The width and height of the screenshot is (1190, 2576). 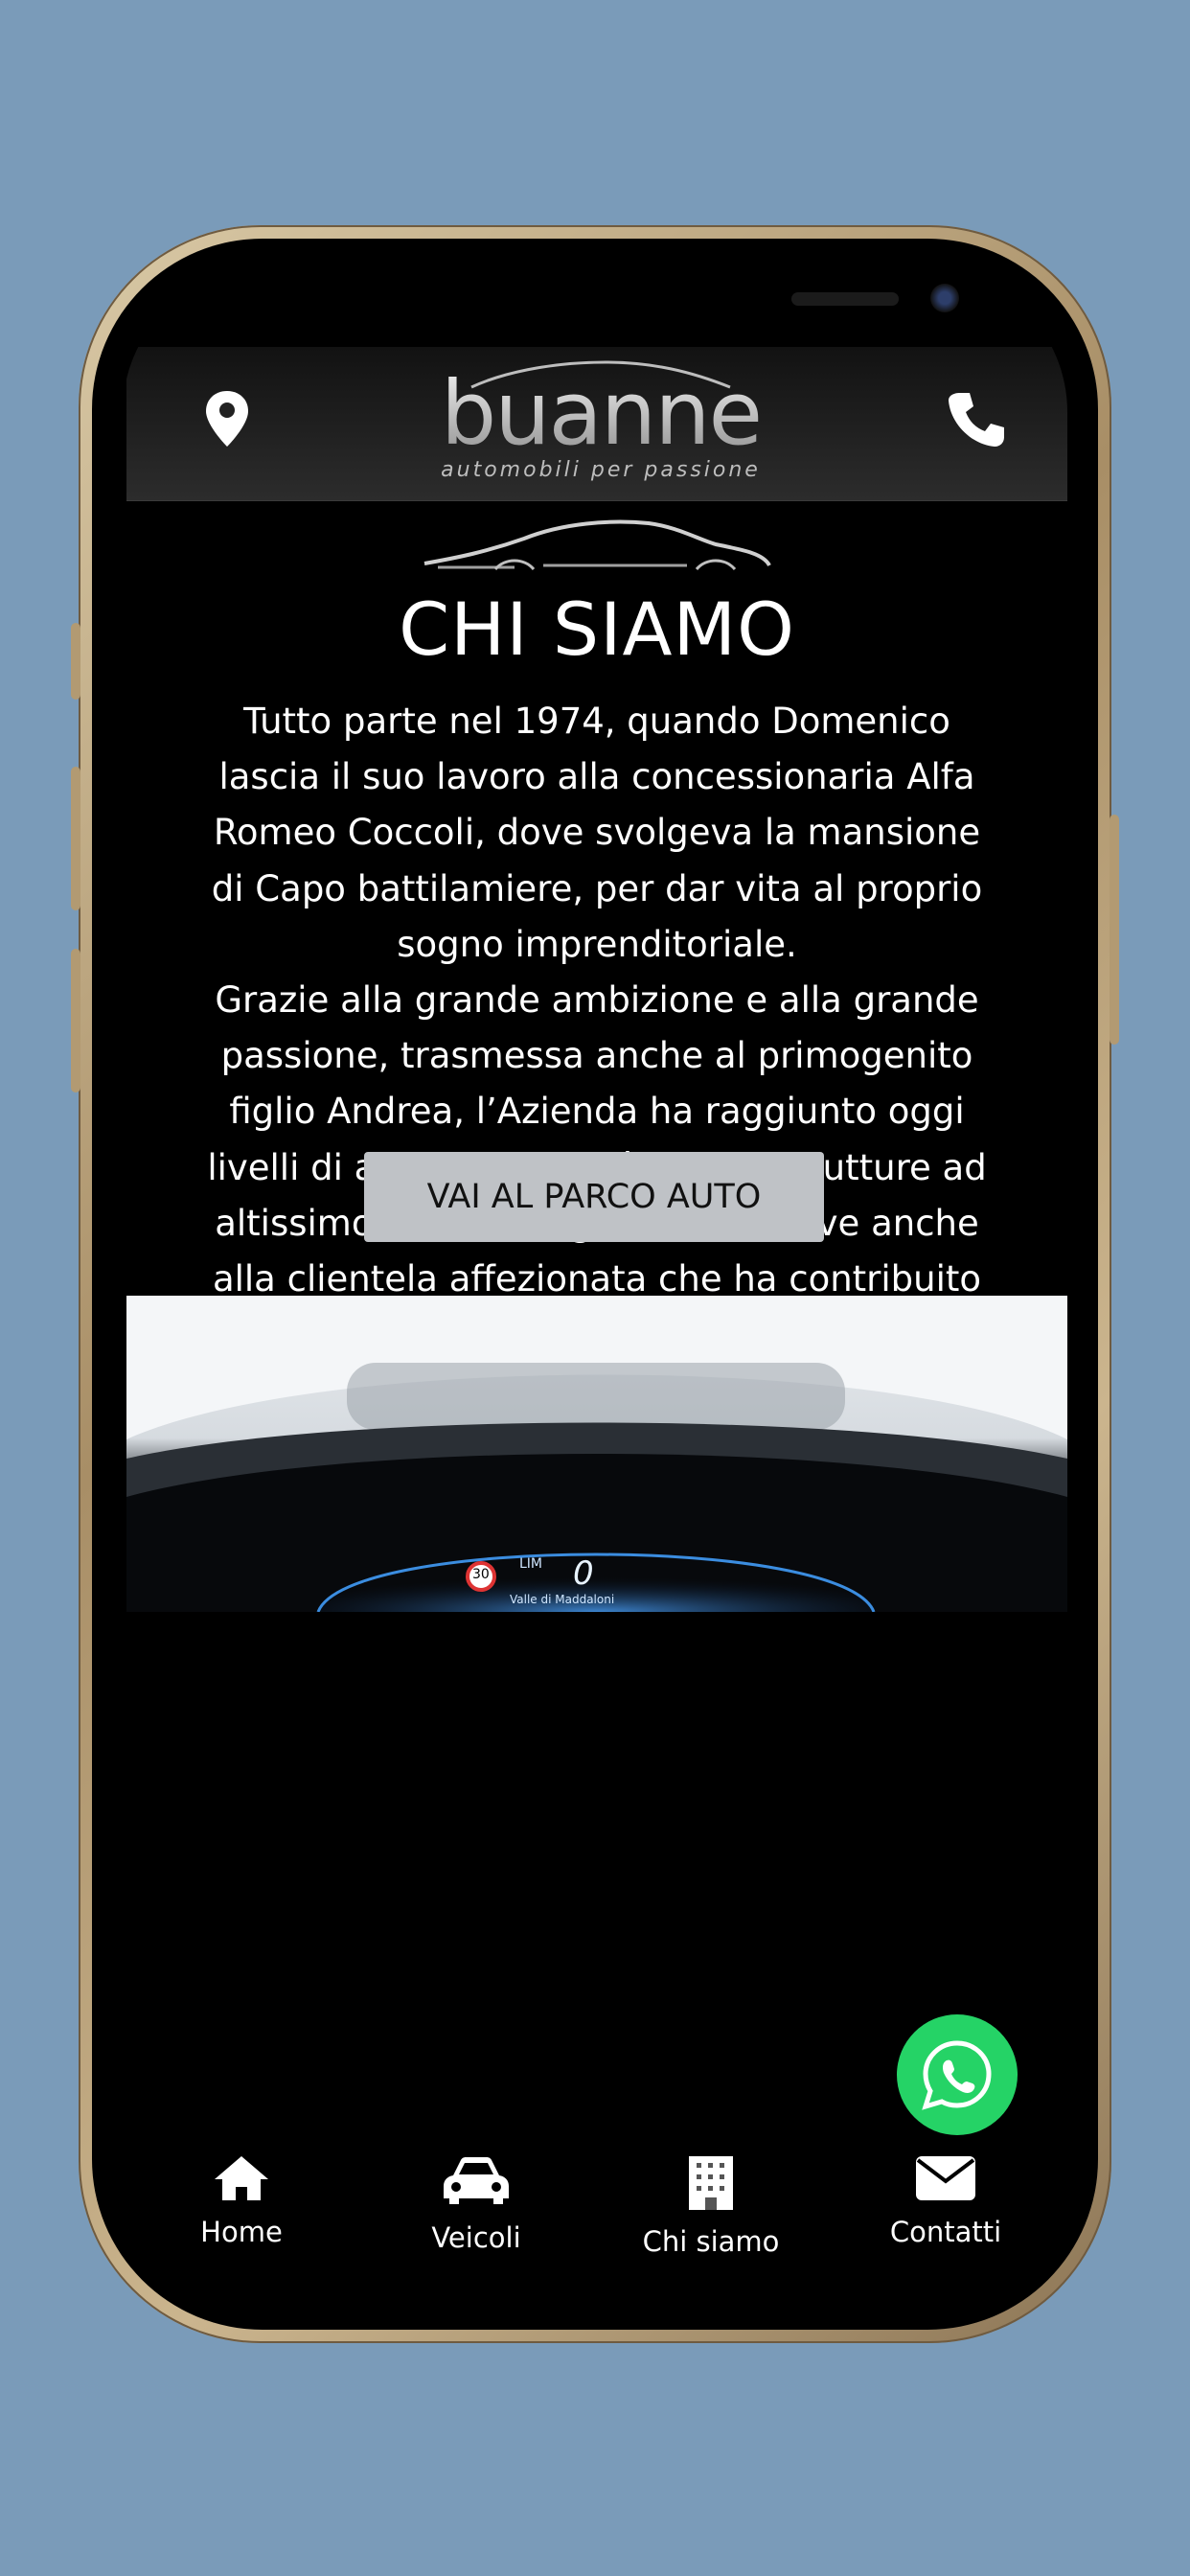 I want to click on nav-label-chi-siamo: Chi siamo, so click(x=711, y=2241).